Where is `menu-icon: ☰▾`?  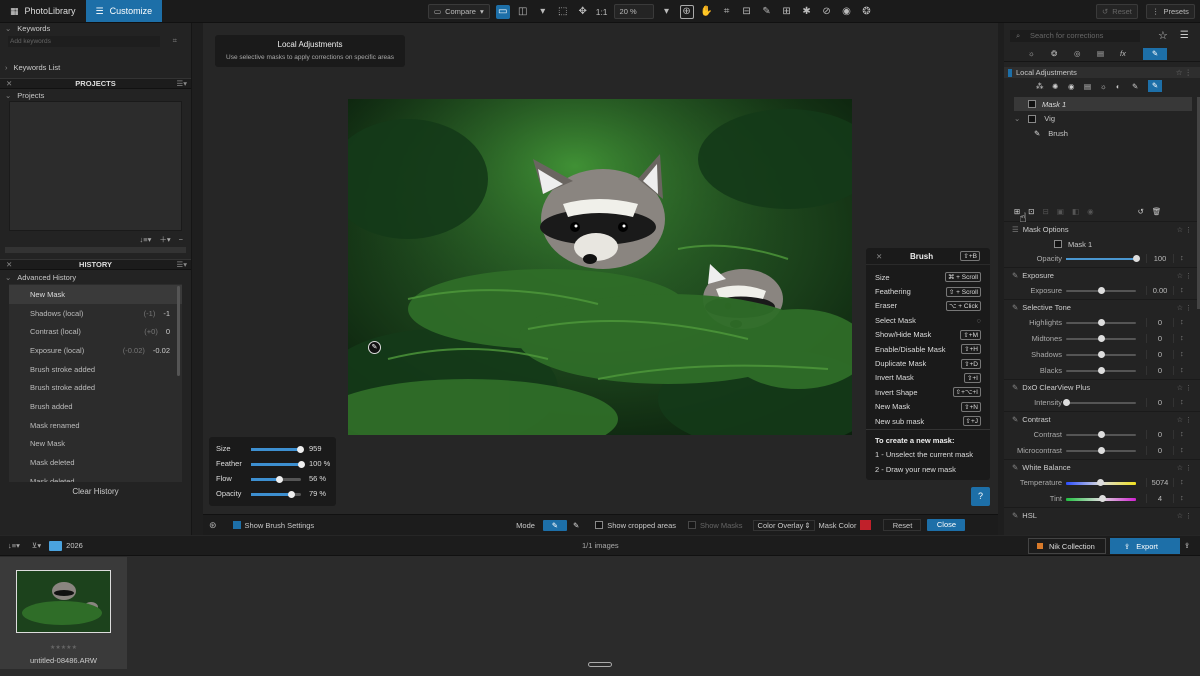
menu-icon: ☰▾ is located at coordinates (182, 264).